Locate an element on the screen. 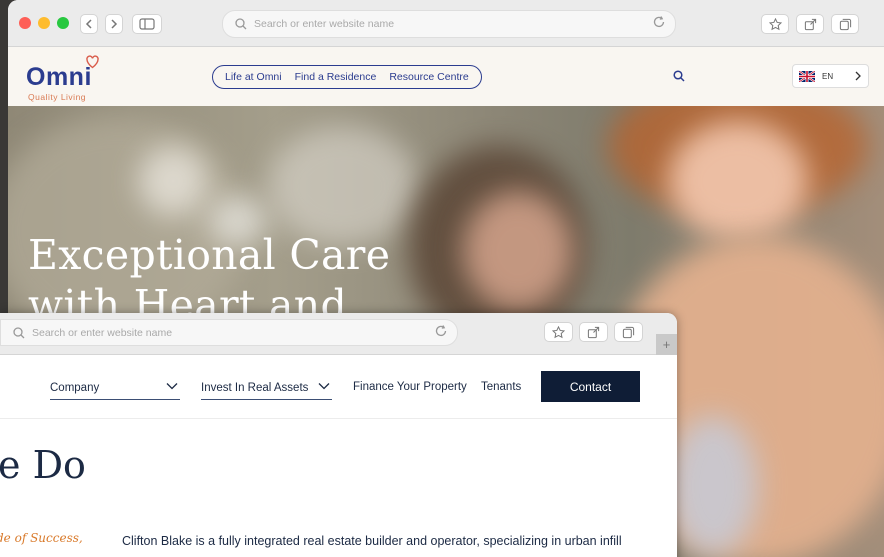 The width and height of the screenshot is (884, 557). nav-dropdown-invest: Invest In Real Assets is located at coordinates (266, 388).